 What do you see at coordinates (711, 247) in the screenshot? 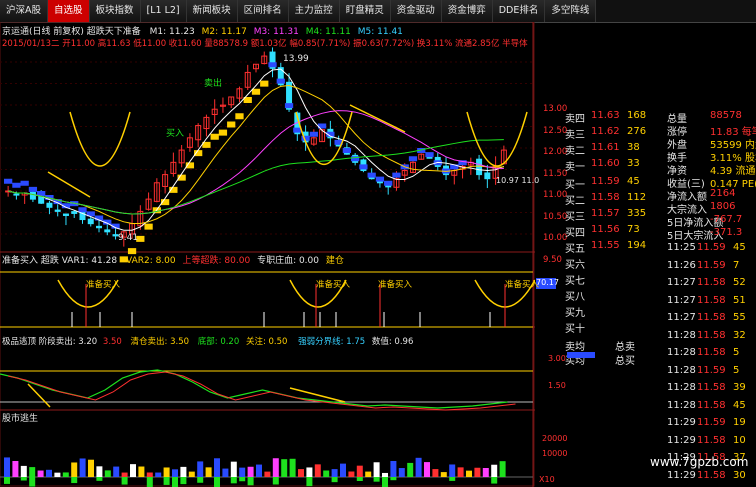
I see `tick-price: 11.59` at bounding box center [711, 247].